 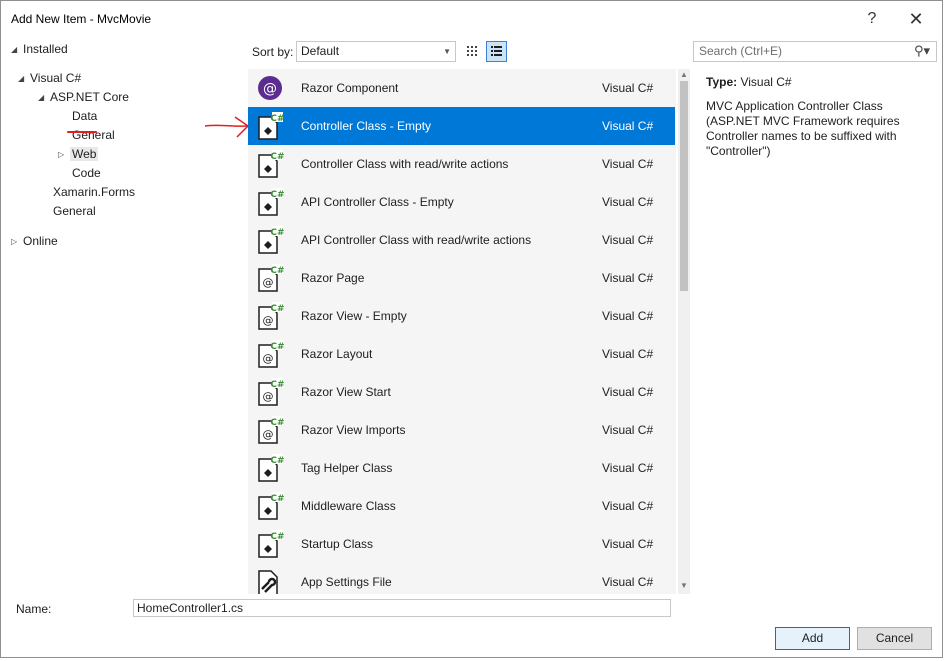 I want to click on tree-node-general: General, so click(x=74, y=211).